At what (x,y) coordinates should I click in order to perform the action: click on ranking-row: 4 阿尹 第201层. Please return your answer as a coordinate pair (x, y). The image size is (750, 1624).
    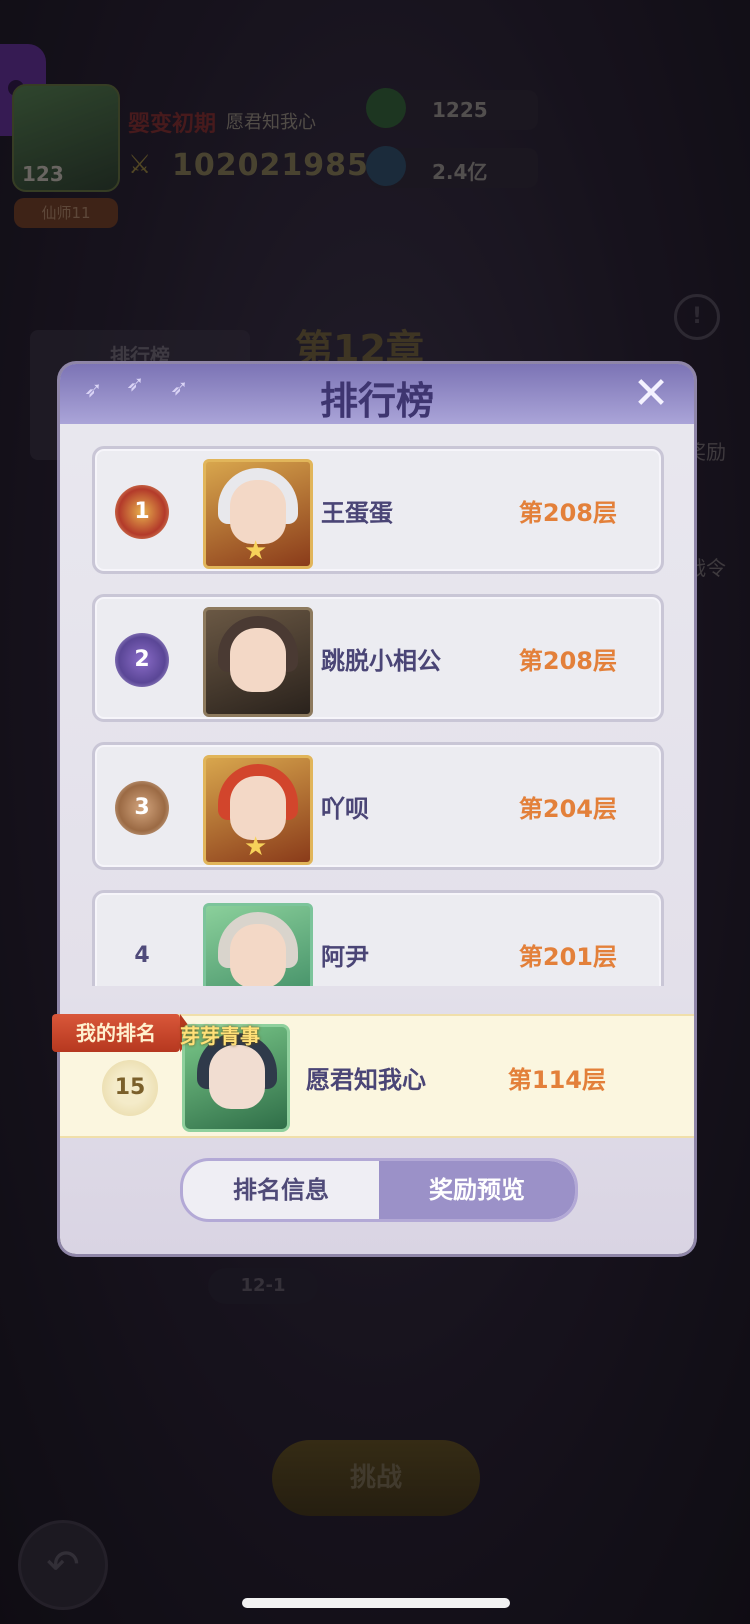
    Looking at the image, I should click on (378, 938).